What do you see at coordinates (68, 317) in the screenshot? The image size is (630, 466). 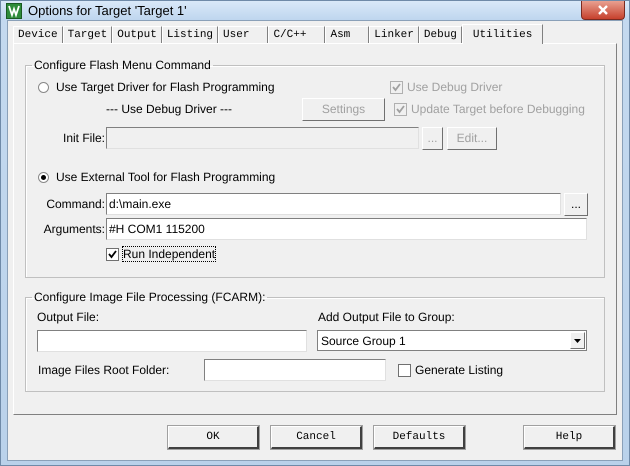 I see `field-label: Output File:` at bounding box center [68, 317].